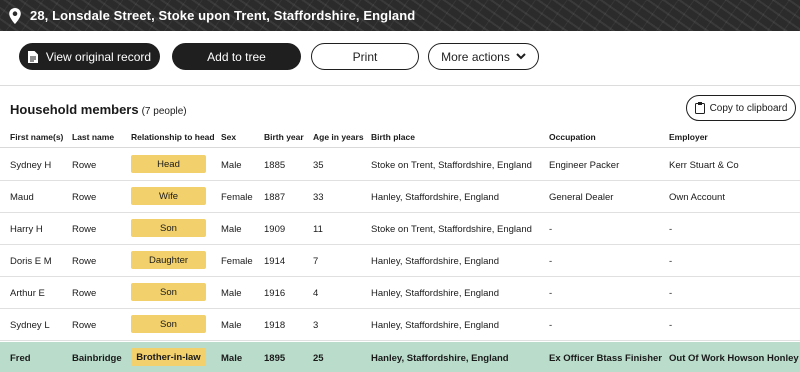  I want to click on column-header: Birth place, so click(393, 137).